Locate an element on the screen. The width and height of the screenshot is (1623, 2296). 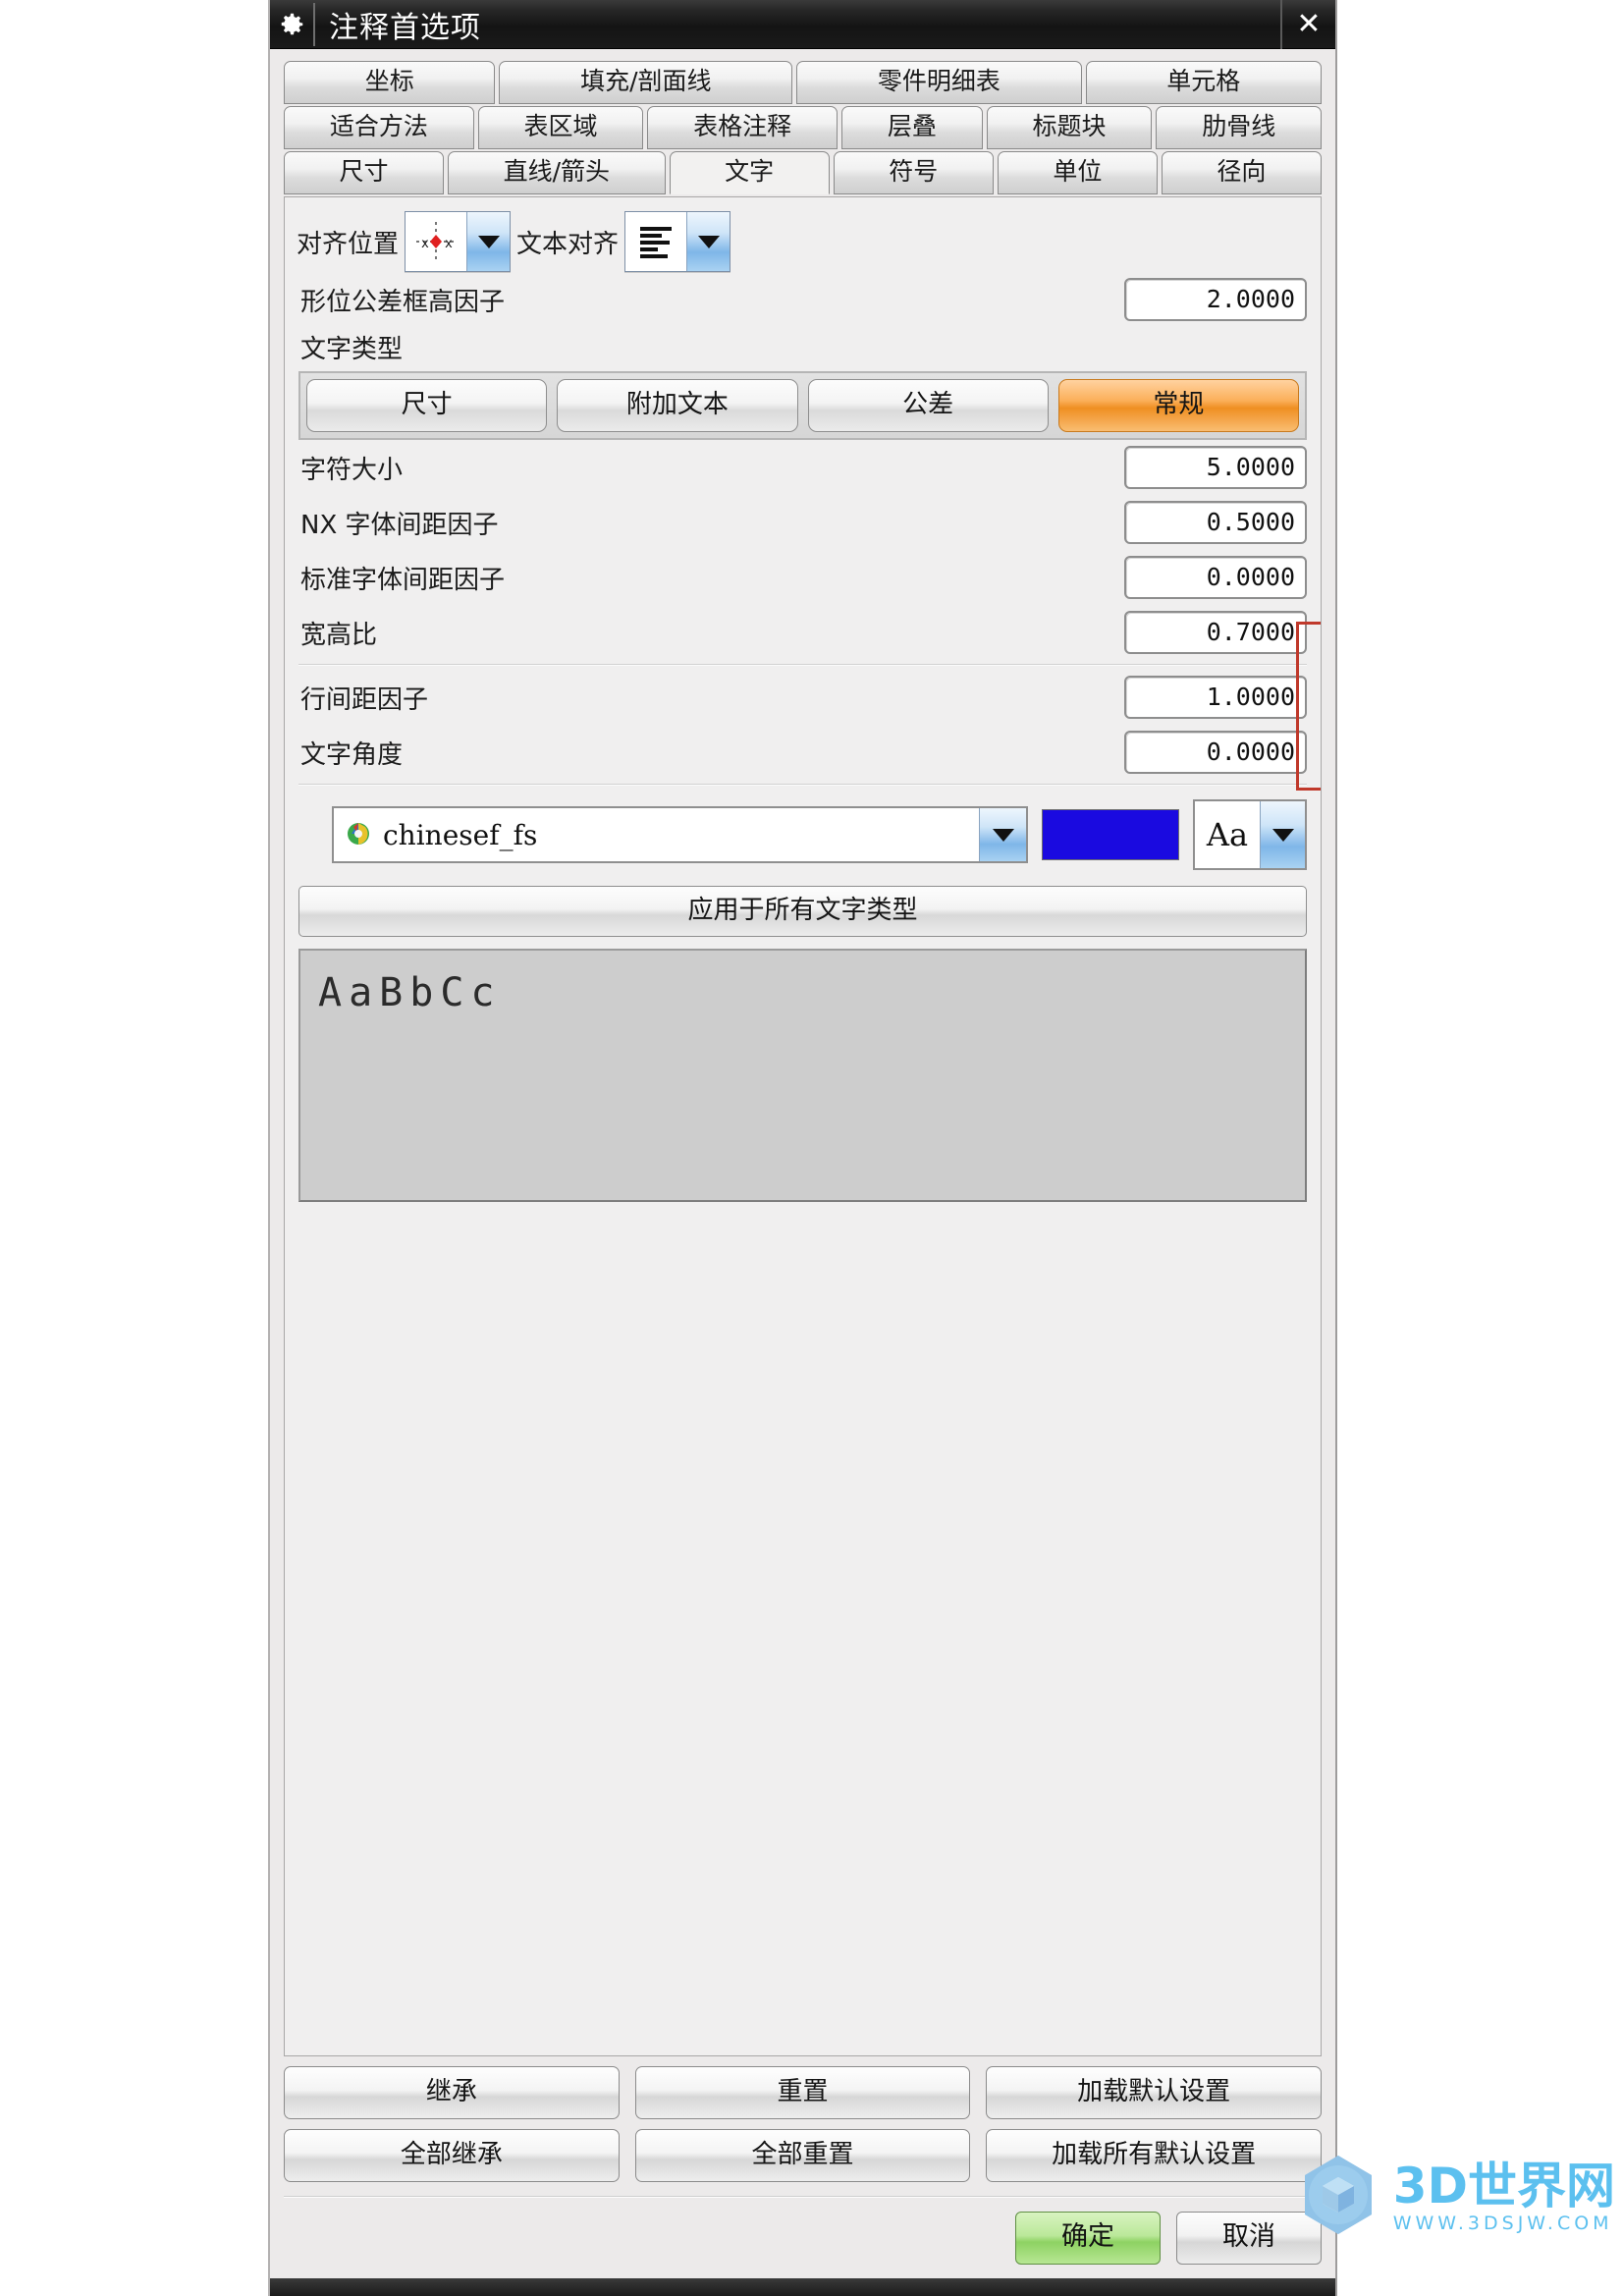
tab-row-2: 适合方法 表区域 表格注释 层叠 标题块 肋骨线 is located at coordinates (803, 127).